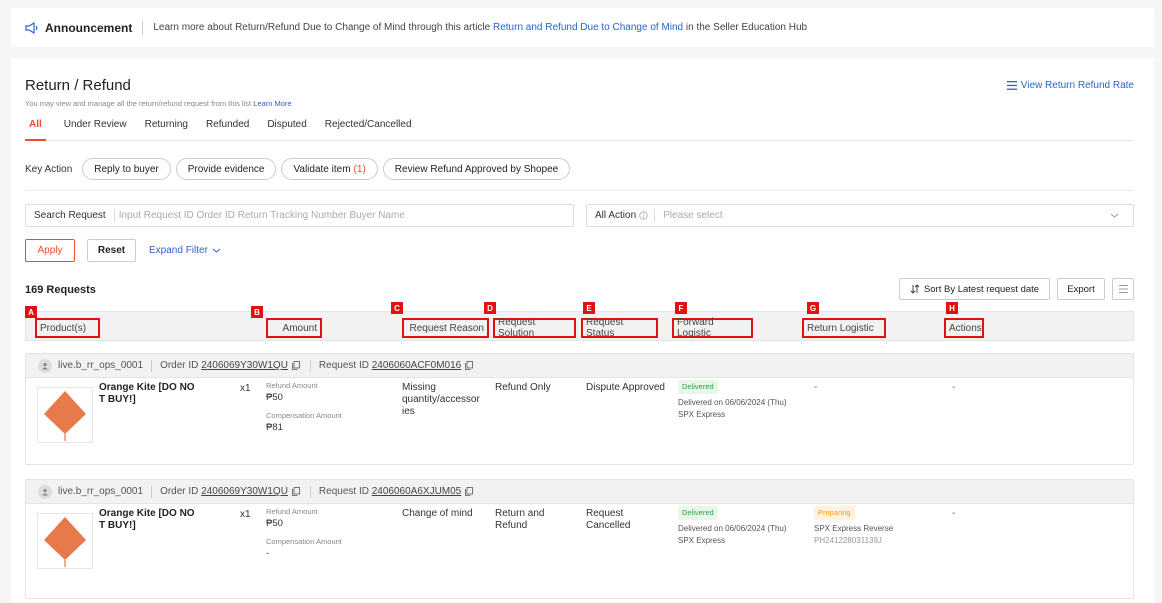  What do you see at coordinates (299, 328) in the screenshot?
I see `column-label: Amount` at bounding box center [299, 328].